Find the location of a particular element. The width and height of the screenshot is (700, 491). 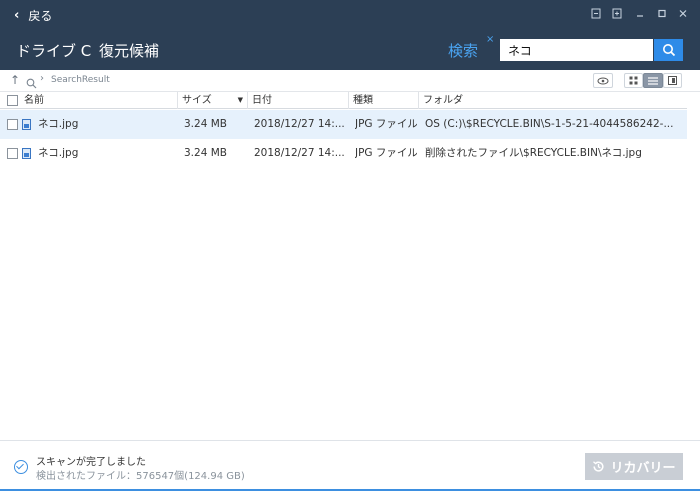

path-toolbar: ↑ › SearchResult is located at coordinates (350, 81).